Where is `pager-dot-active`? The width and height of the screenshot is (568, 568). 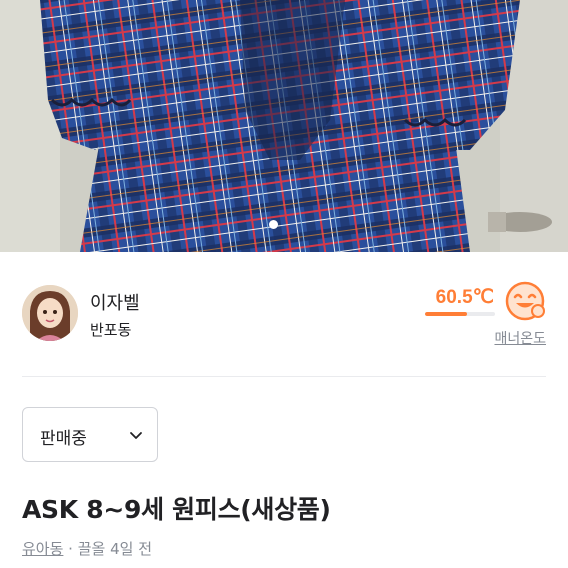 pager-dot-active is located at coordinates (273, 224).